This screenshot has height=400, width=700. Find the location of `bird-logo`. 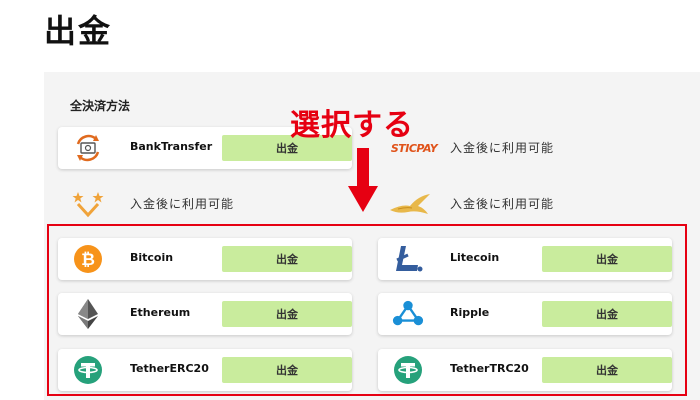

bird-logo is located at coordinates (410, 204).